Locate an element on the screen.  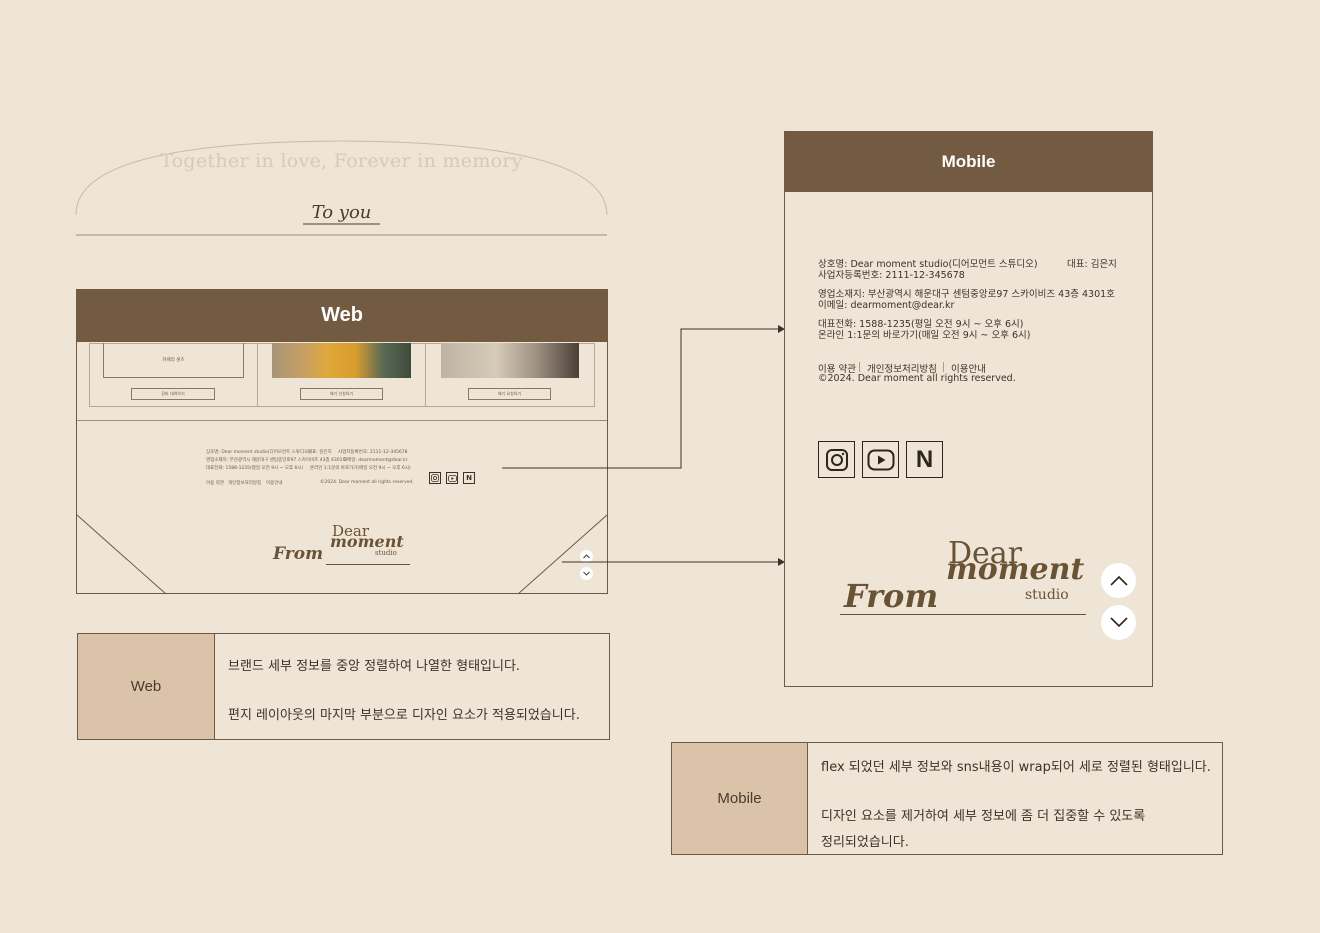
web-description-line: 편지 레이아웃의 마지막 부분으로 디자인 요소가 적용되었습니다. is located at coordinates (404, 715).